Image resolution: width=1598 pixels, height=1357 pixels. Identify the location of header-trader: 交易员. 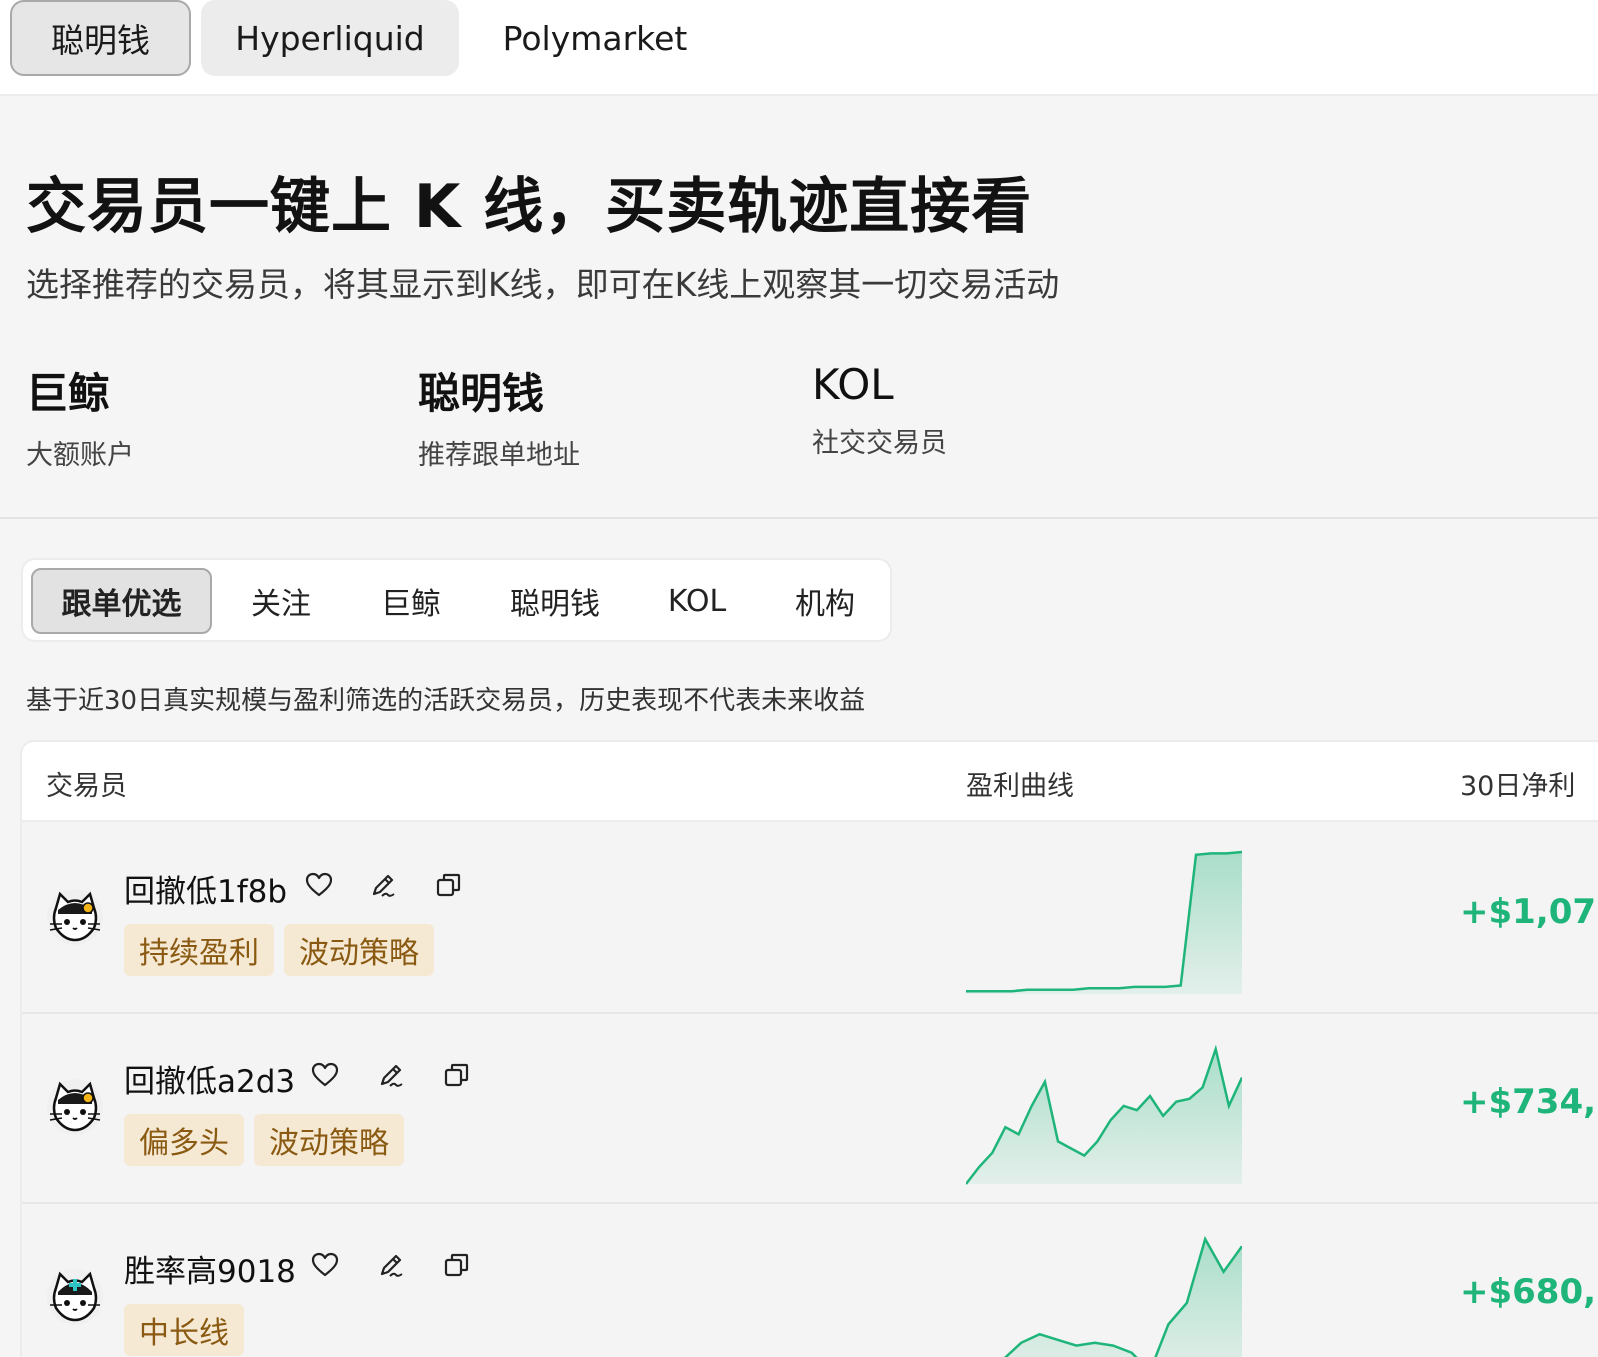
(86, 786).